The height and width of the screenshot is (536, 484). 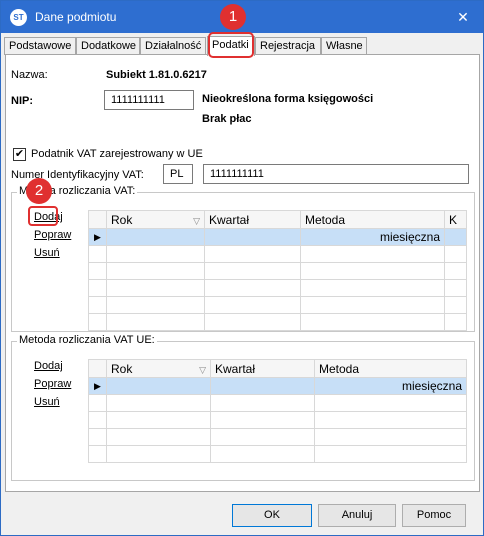 I want to click on vat-ue-checkbox: ✔, so click(x=19, y=154).